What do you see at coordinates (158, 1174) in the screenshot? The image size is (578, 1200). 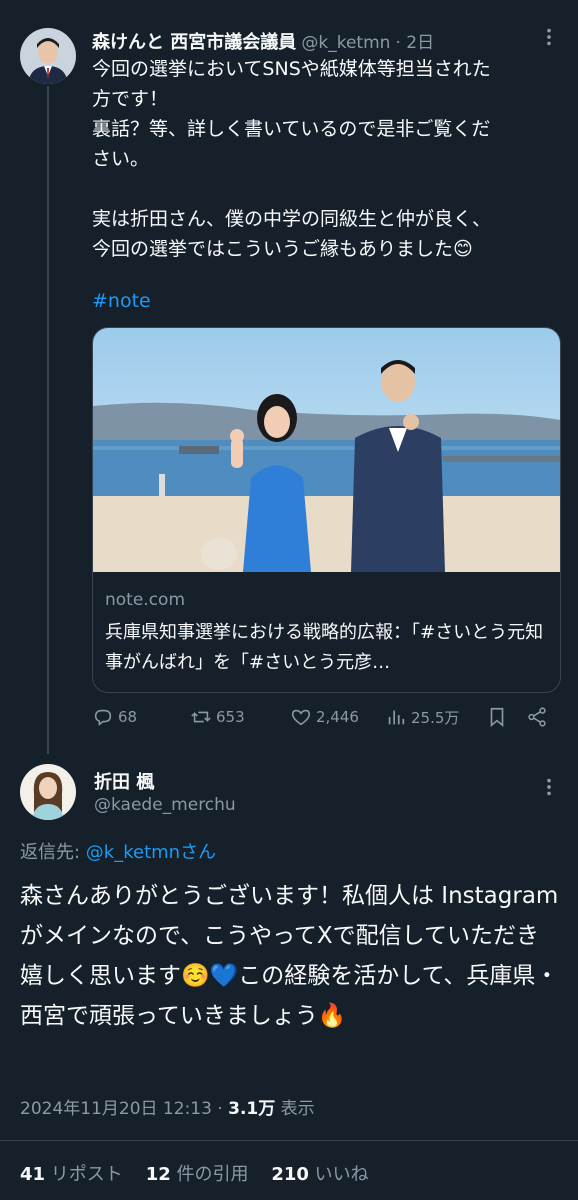 I see `quotes-count: 12` at bounding box center [158, 1174].